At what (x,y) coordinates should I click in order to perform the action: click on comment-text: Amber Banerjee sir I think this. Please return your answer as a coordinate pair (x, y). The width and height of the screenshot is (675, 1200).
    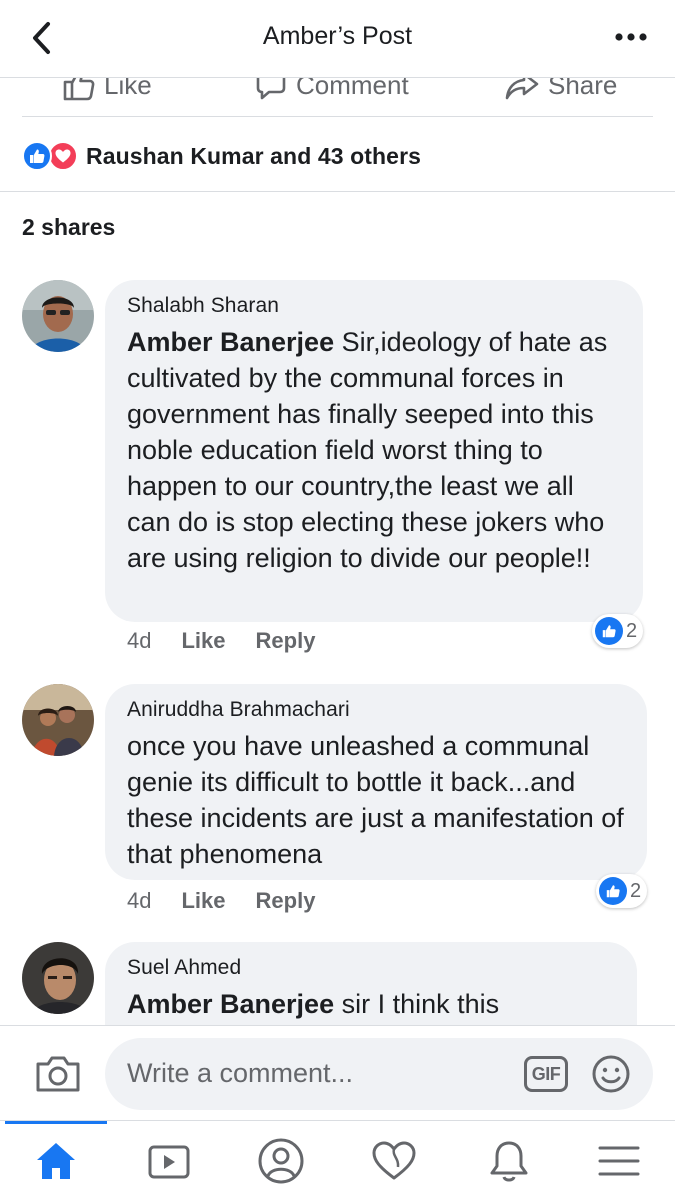
    Looking at the image, I should click on (371, 1004).